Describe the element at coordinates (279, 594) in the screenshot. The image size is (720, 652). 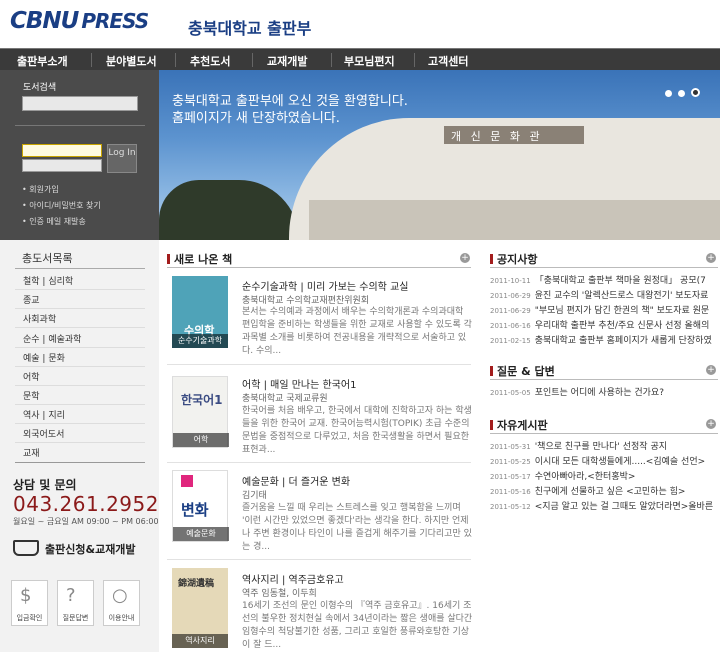
I see `book-author-4: 역주 임동철, 이두희` at that location.